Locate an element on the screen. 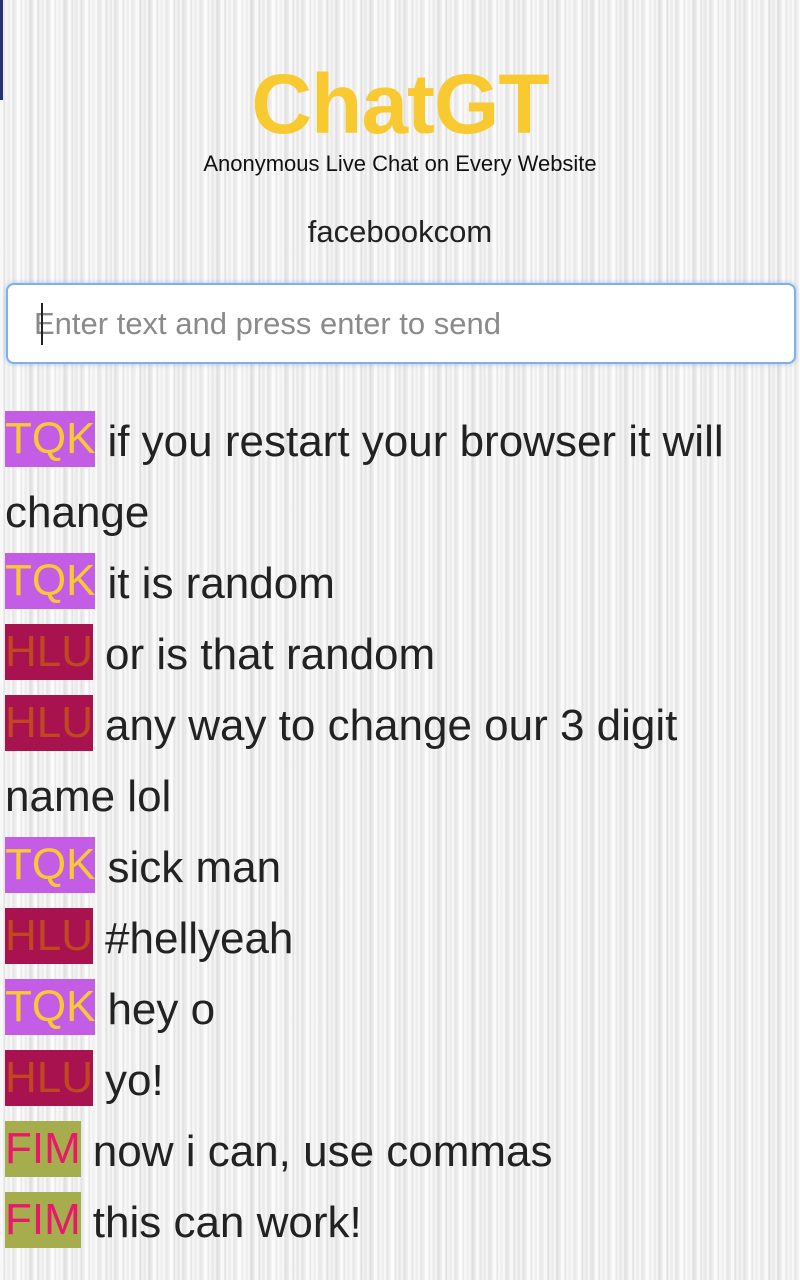 The width and height of the screenshot is (800, 1280). message-text: any way to change our 3 digit name lol is located at coordinates (341, 761).